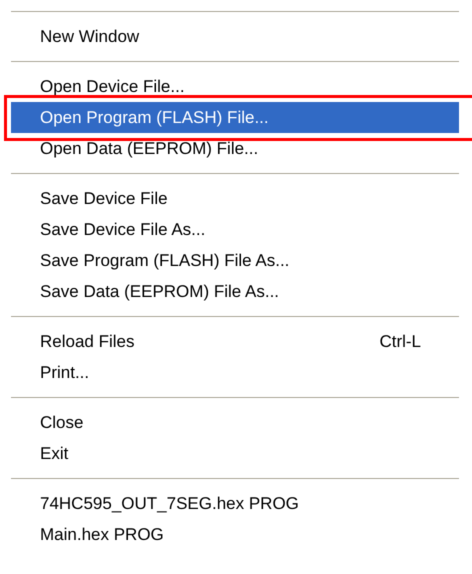 Image resolution: width=472 pixels, height=574 pixels. I want to click on menu-item: Save Device File, so click(235, 198).